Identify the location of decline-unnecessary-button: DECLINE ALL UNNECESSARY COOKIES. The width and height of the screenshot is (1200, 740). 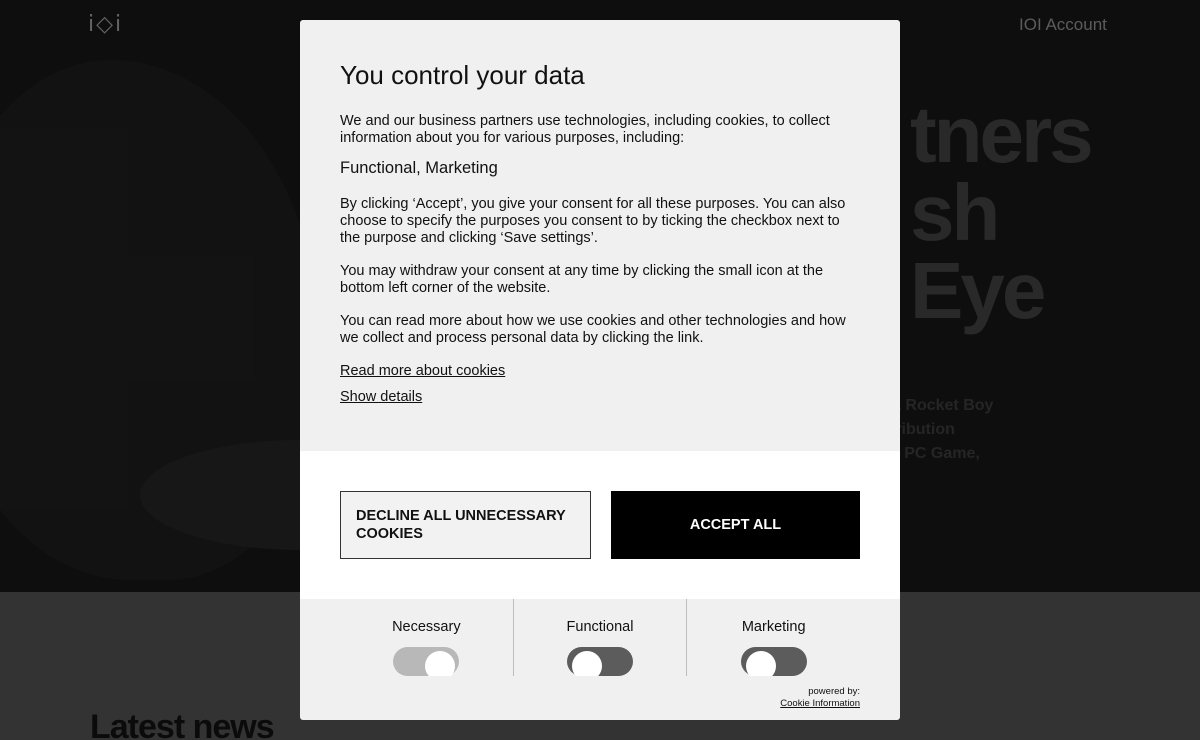
(465, 525).